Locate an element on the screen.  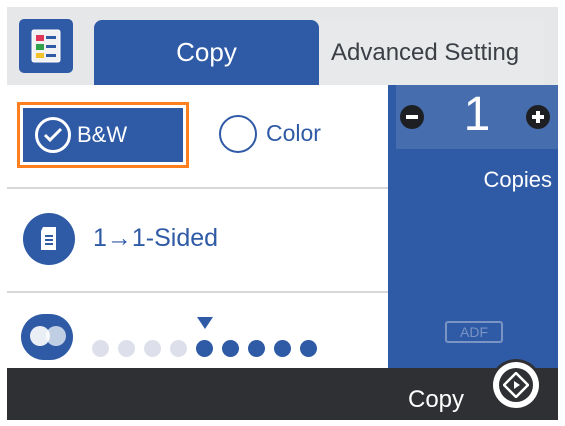
start-diamond-icon is located at coordinates (516, 385).